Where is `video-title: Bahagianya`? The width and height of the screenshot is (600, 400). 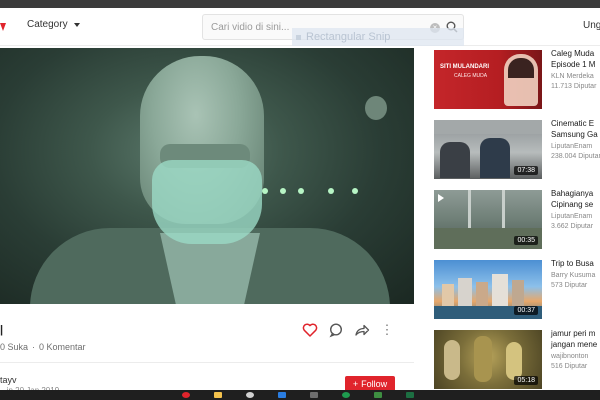 video-title: Bahagianya is located at coordinates (575, 193).